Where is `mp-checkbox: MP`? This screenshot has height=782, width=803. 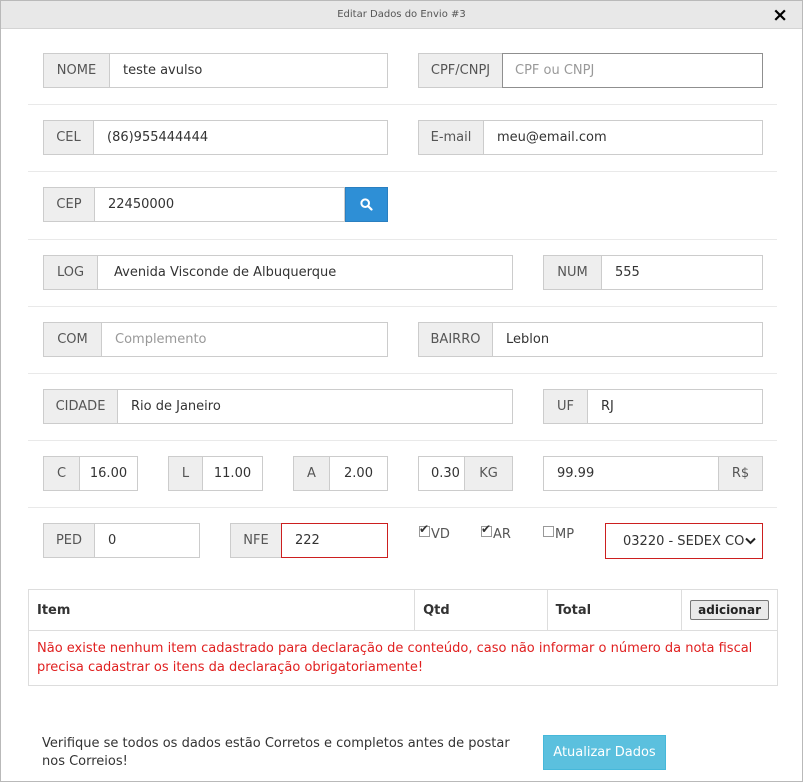 mp-checkbox: MP is located at coordinates (558, 534).